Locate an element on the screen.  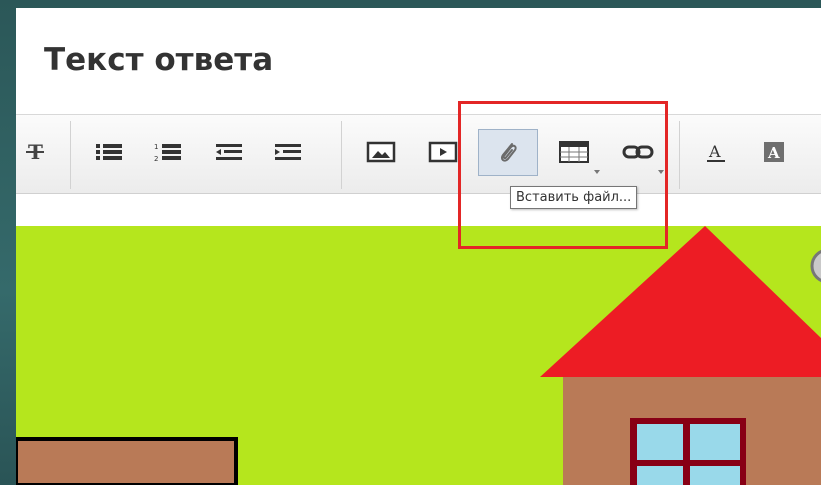
image-icon is located at coordinates (381, 152).